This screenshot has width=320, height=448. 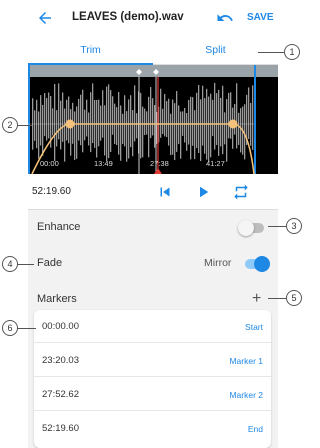 What do you see at coordinates (51, 191) in the screenshot?
I see `current-time: 52:19.60` at bounding box center [51, 191].